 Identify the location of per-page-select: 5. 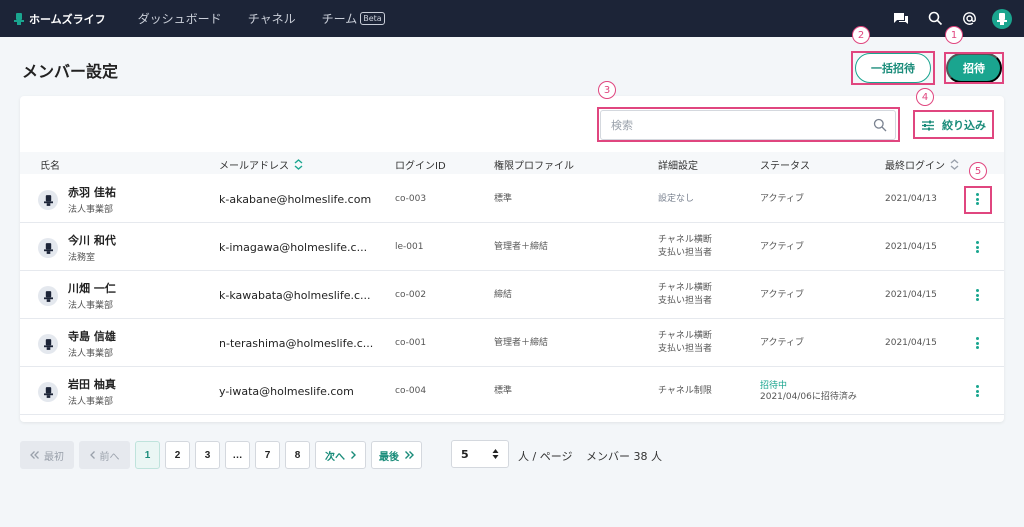
(480, 454).